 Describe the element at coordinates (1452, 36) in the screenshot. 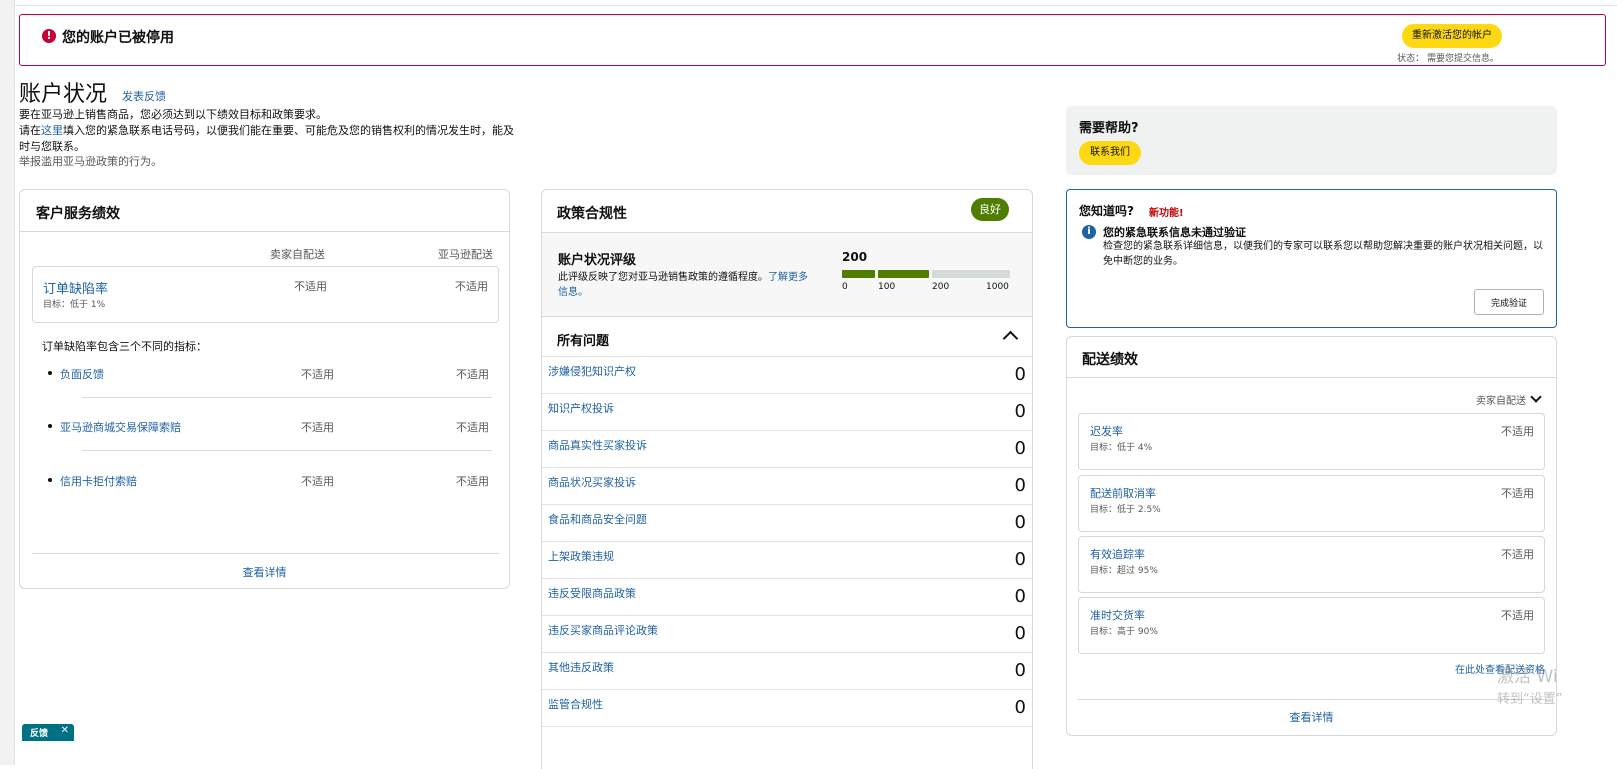

I see `reactivate-account-button: 重新激活您的帐户` at that location.